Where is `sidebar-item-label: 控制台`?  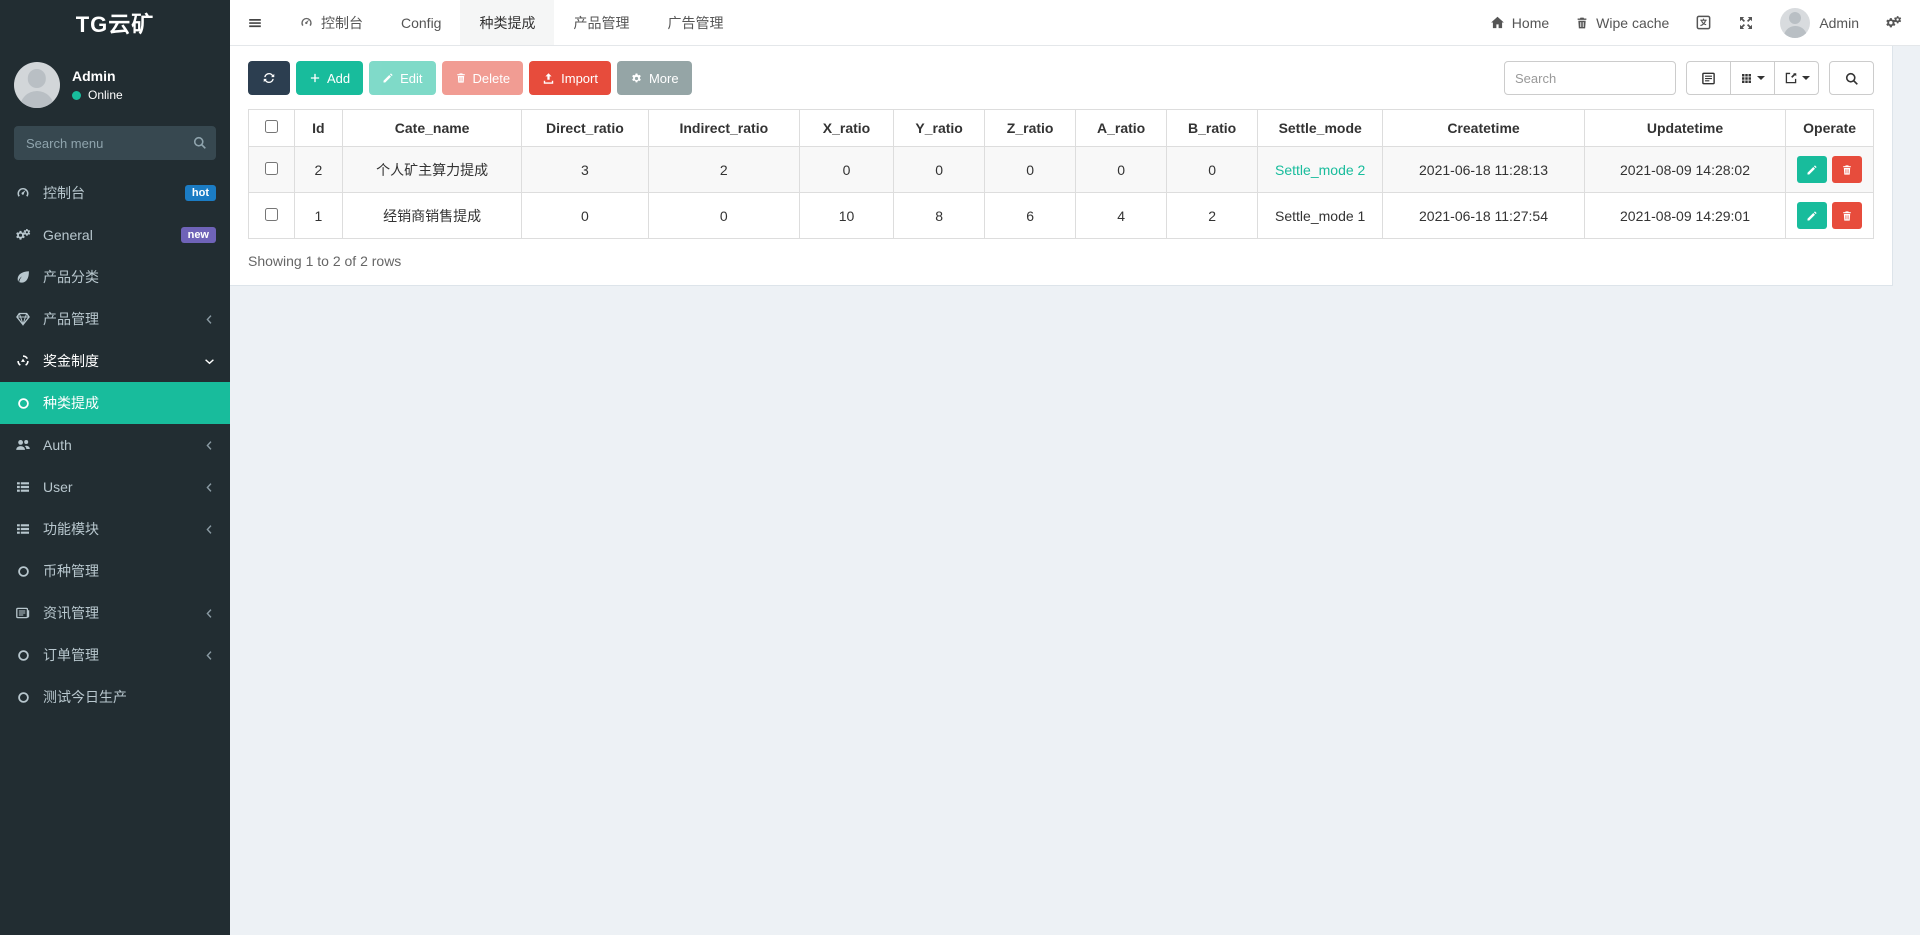
sidebar-item-label: 控制台 is located at coordinates (64, 193).